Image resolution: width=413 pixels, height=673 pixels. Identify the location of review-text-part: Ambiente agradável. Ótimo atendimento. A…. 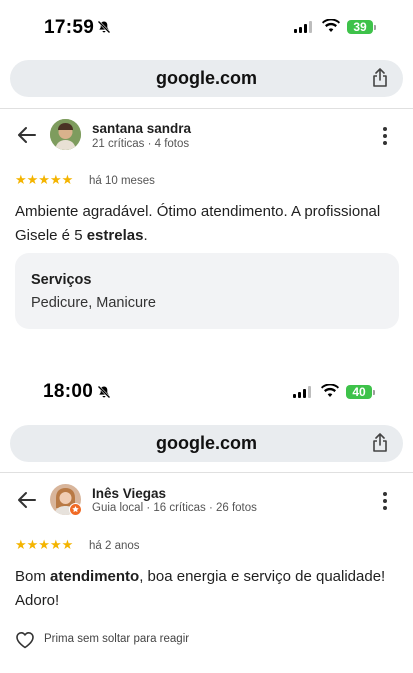
(198, 223).